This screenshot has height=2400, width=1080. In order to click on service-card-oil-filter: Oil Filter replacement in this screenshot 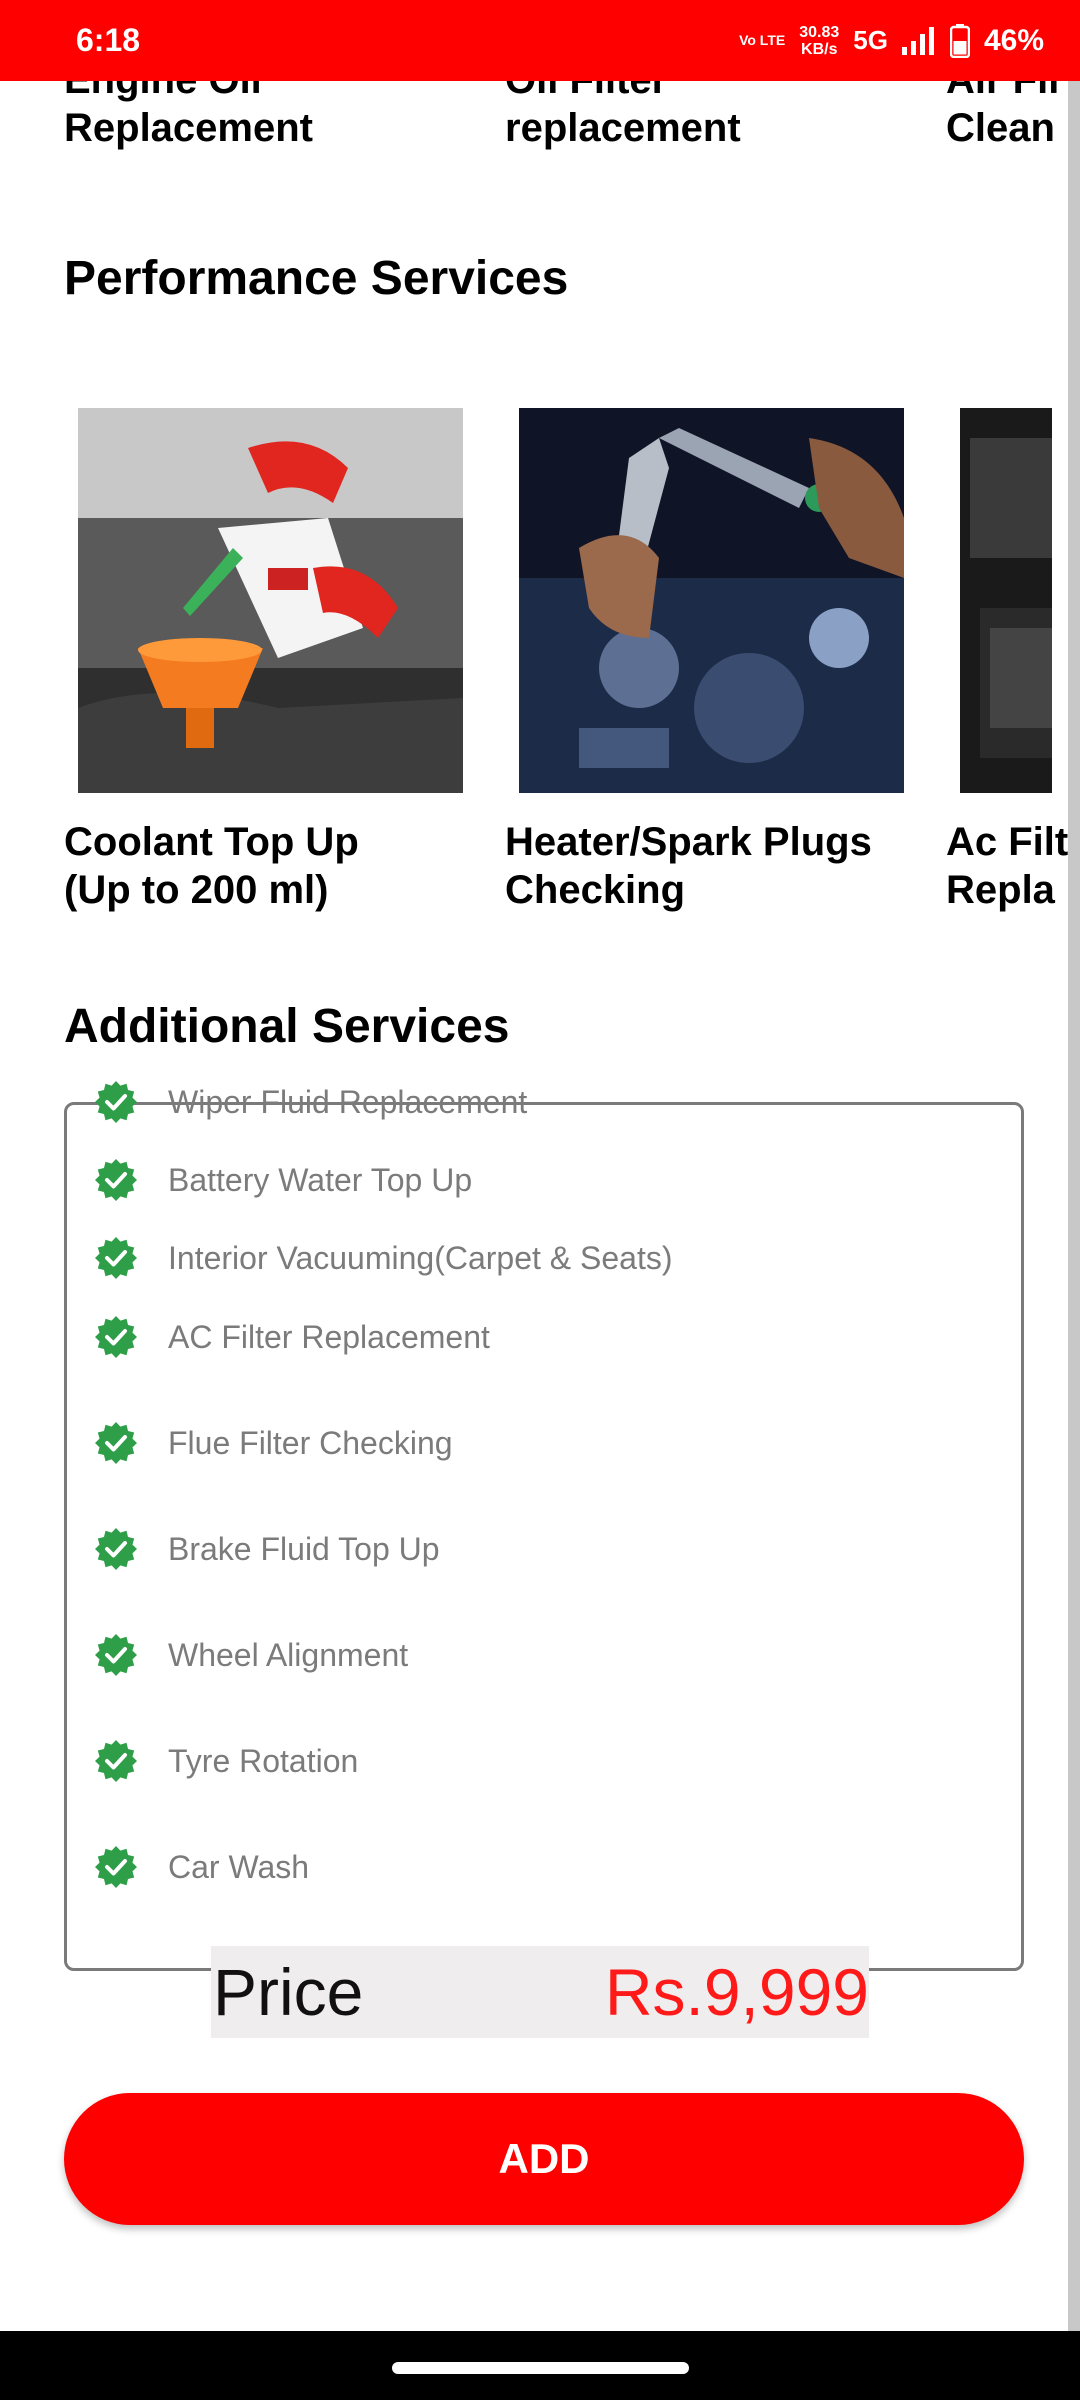, I will do `click(623, 116)`.